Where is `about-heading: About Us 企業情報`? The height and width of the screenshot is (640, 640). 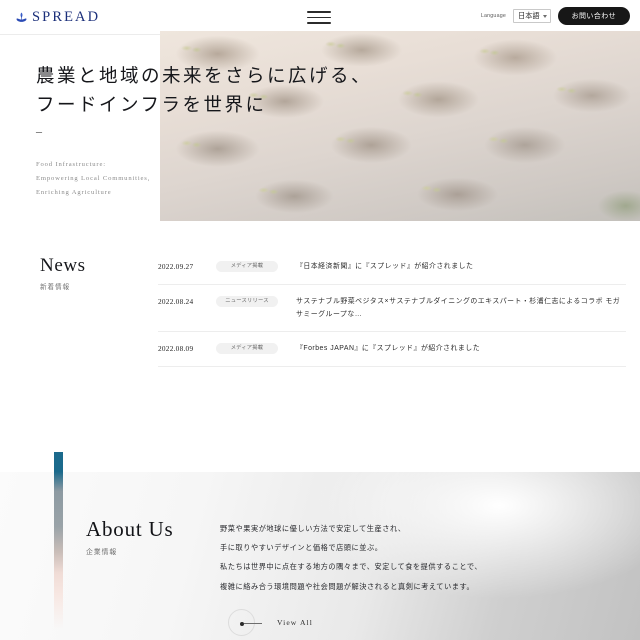 about-heading: About Us 企業情報 is located at coordinates (130, 537).